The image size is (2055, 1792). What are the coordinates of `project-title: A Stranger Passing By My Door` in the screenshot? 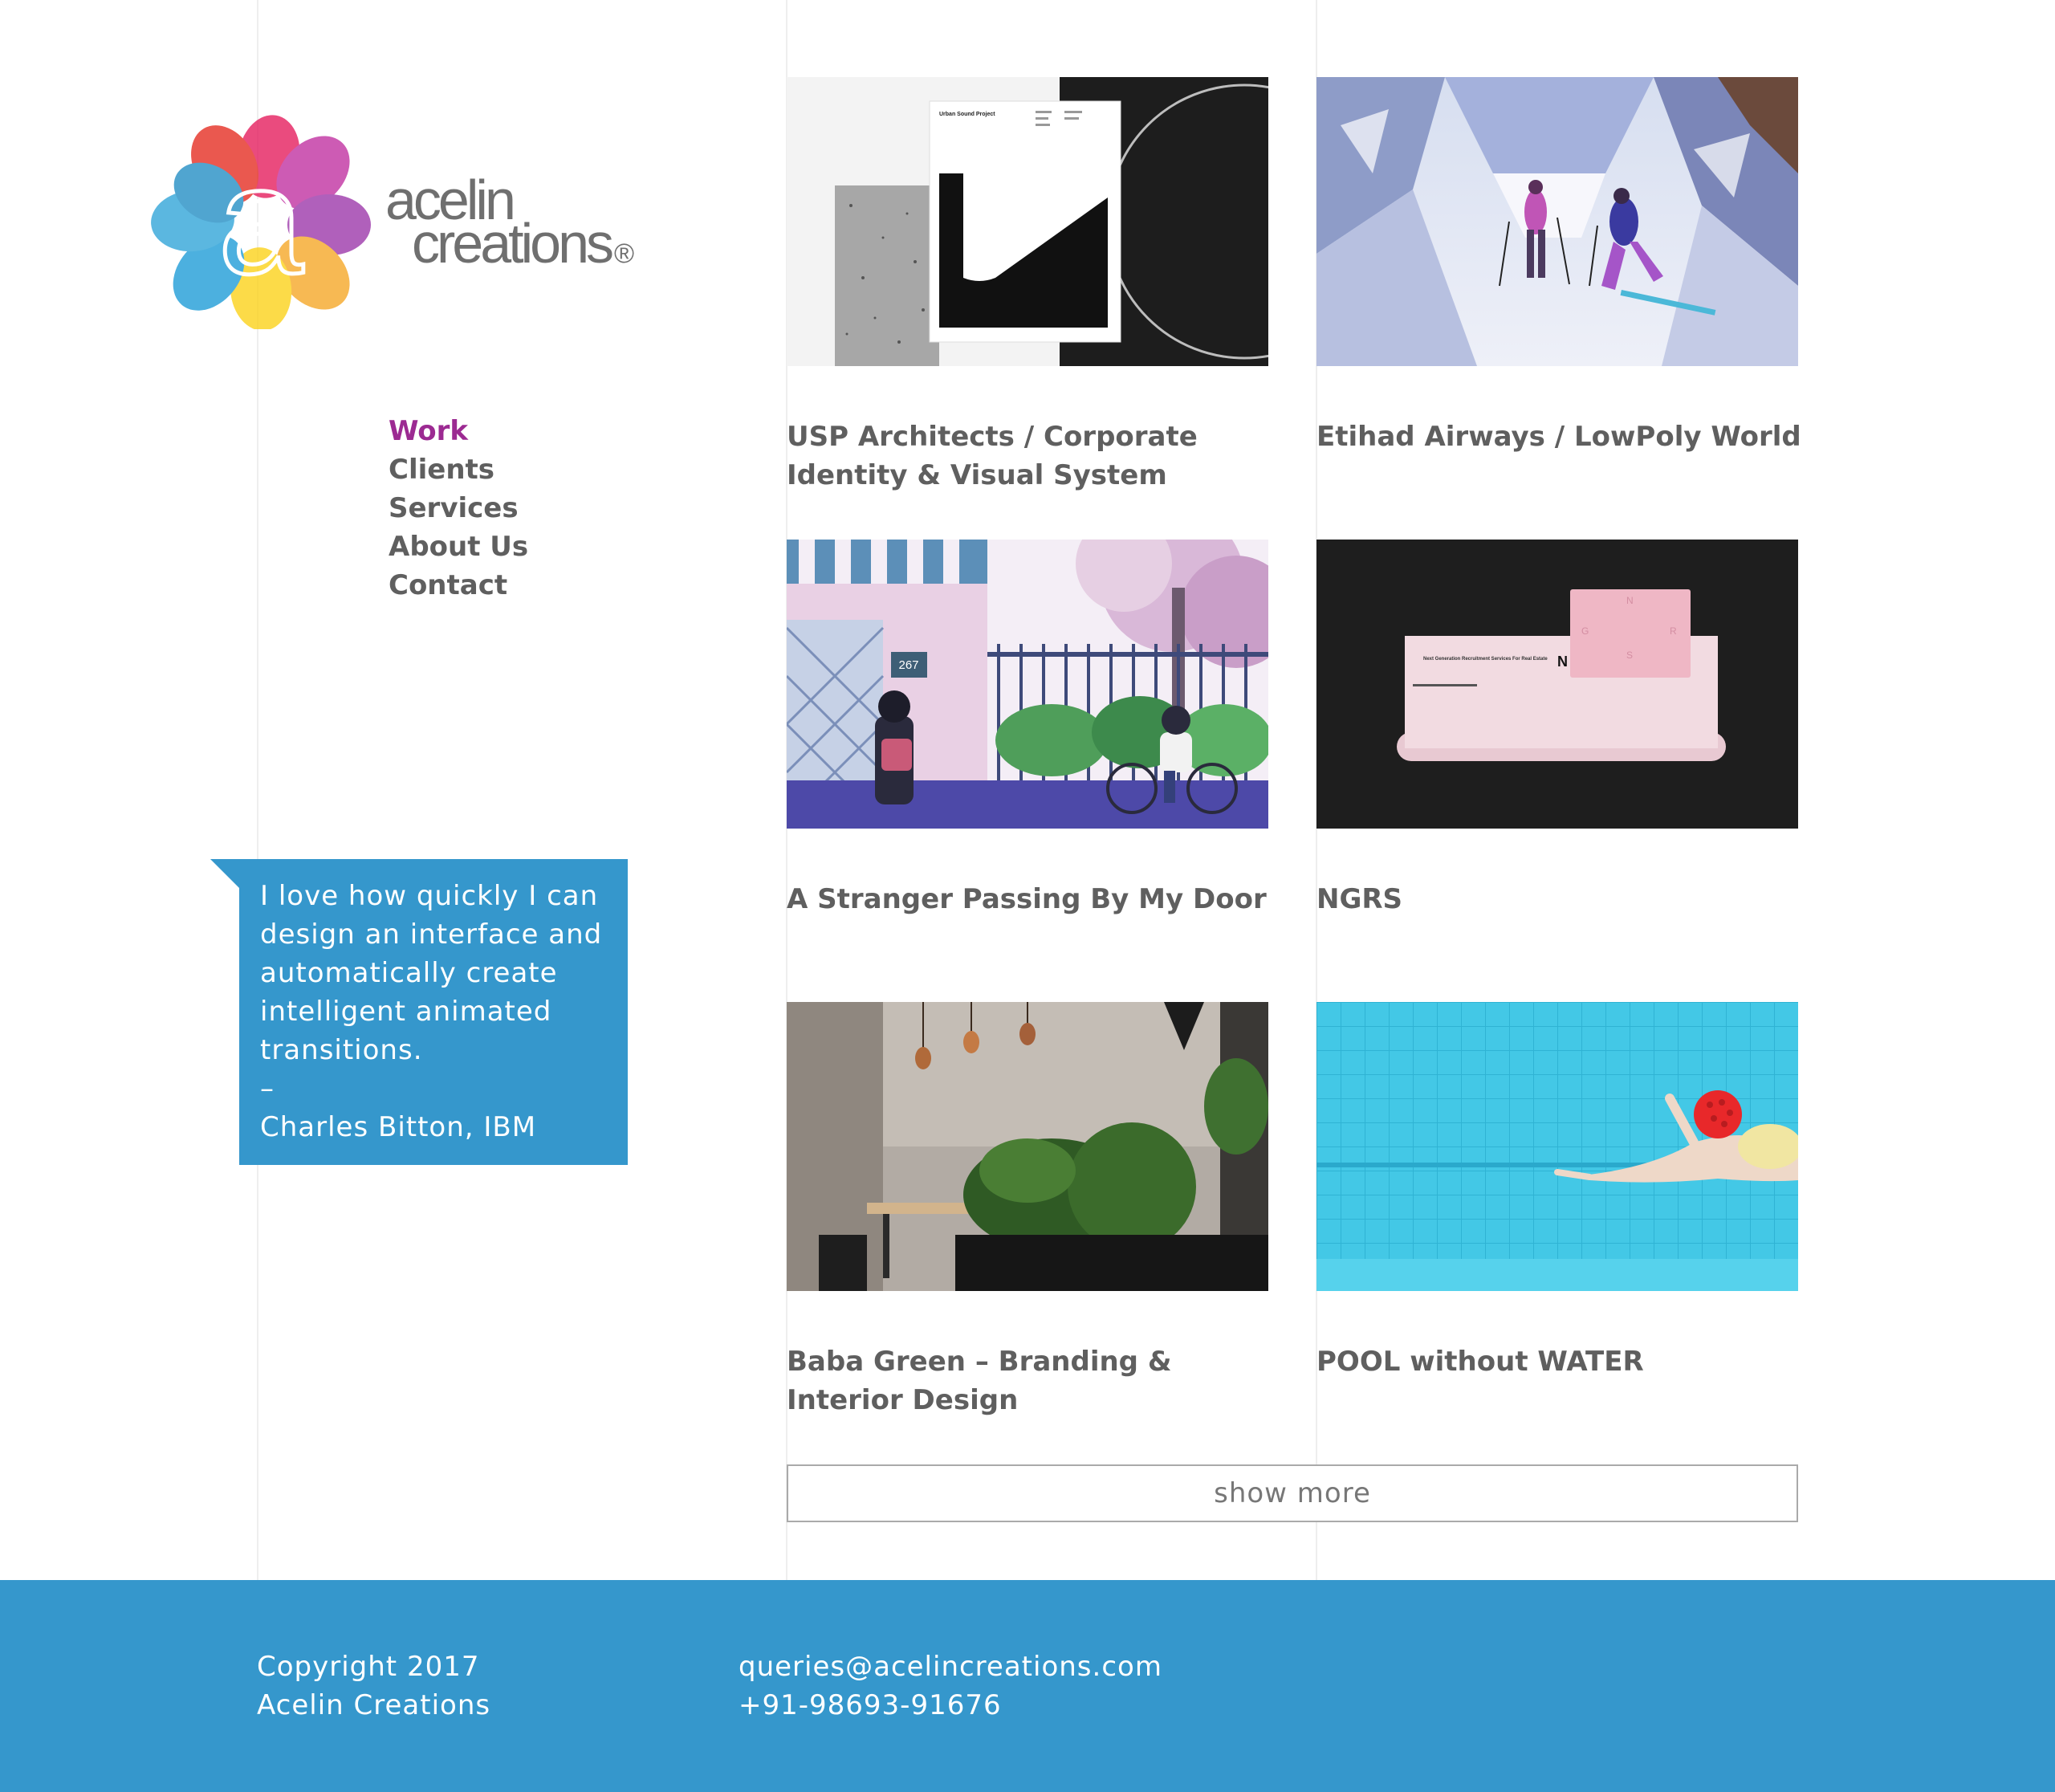 It's located at (1035, 899).